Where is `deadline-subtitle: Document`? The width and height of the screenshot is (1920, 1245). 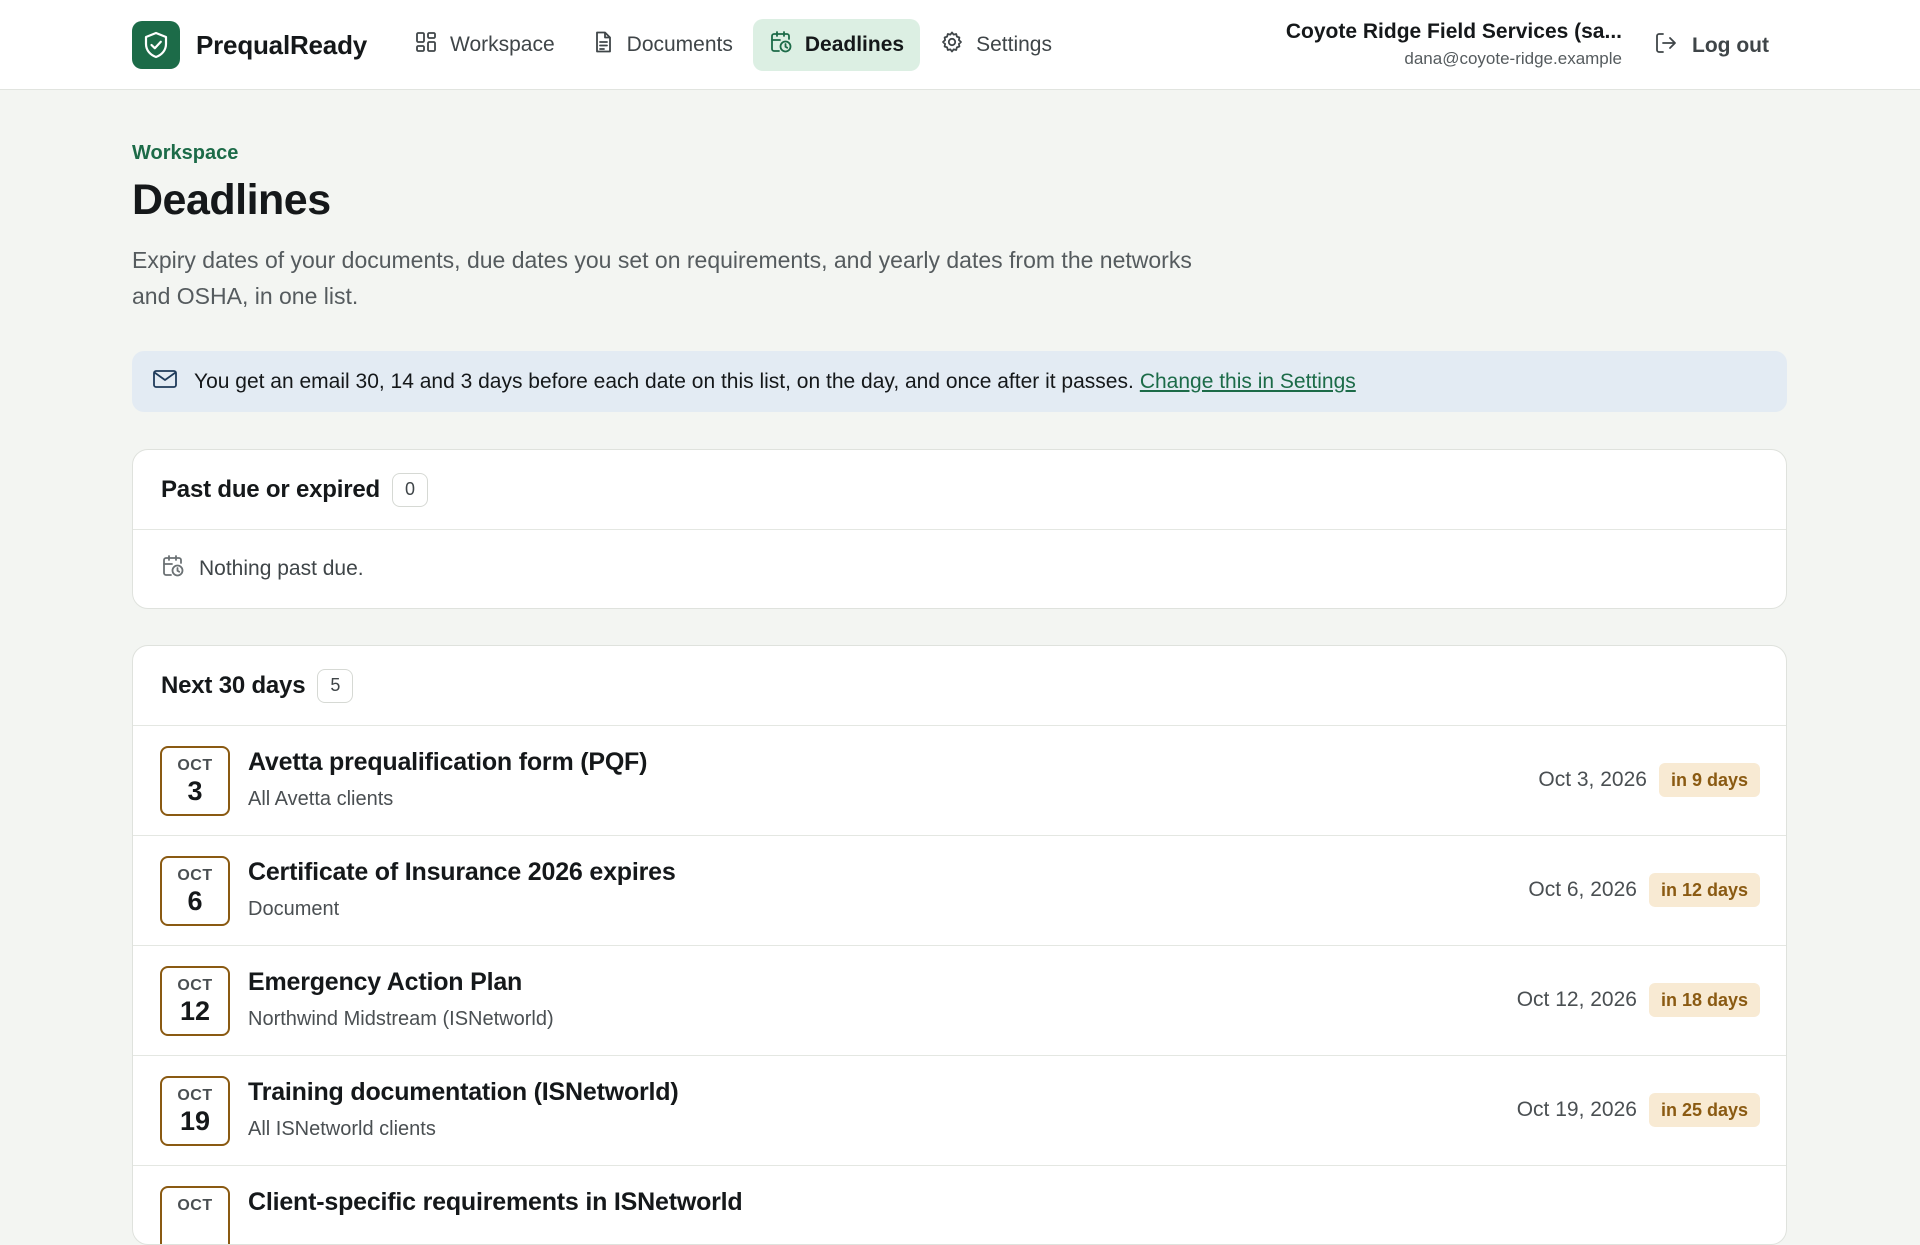
deadline-subtitle: Document is located at coordinates (294, 909).